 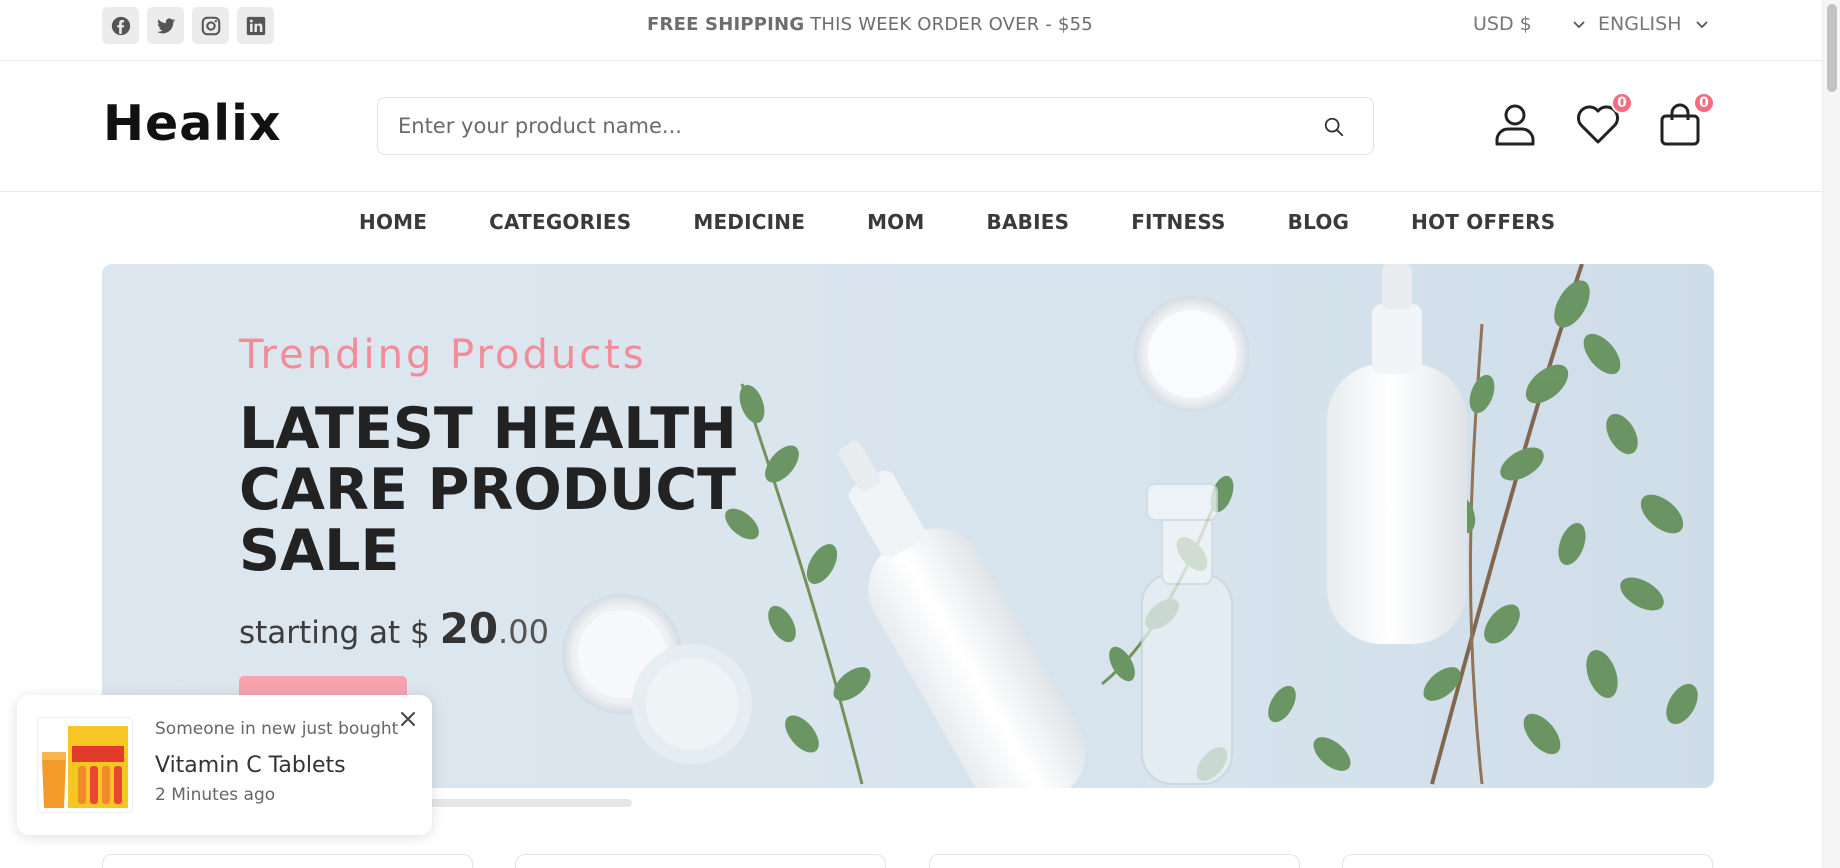 I want to click on nav-item-blog: BLOG, so click(x=1319, y=222).